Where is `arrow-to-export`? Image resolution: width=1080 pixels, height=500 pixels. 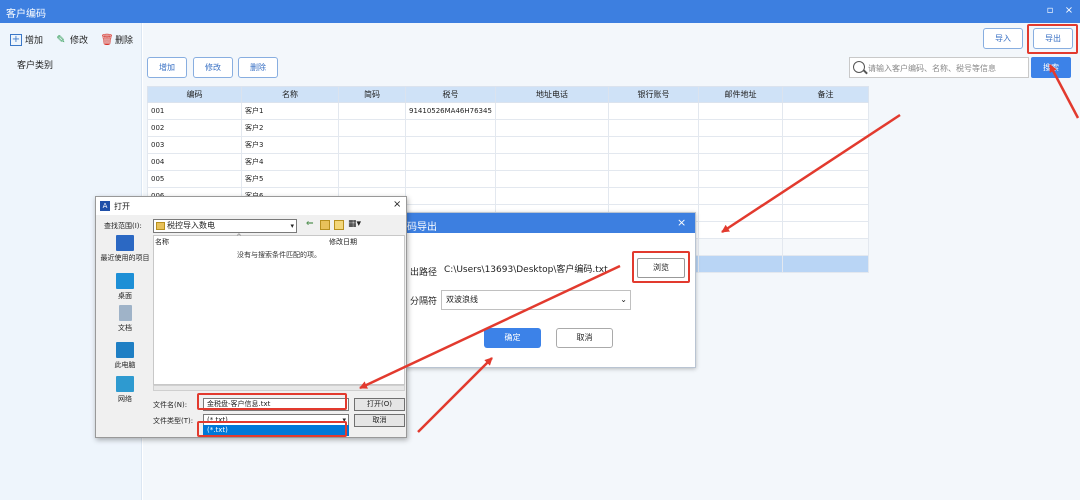
arrow-to-export is located at coordinates (1064, 91).